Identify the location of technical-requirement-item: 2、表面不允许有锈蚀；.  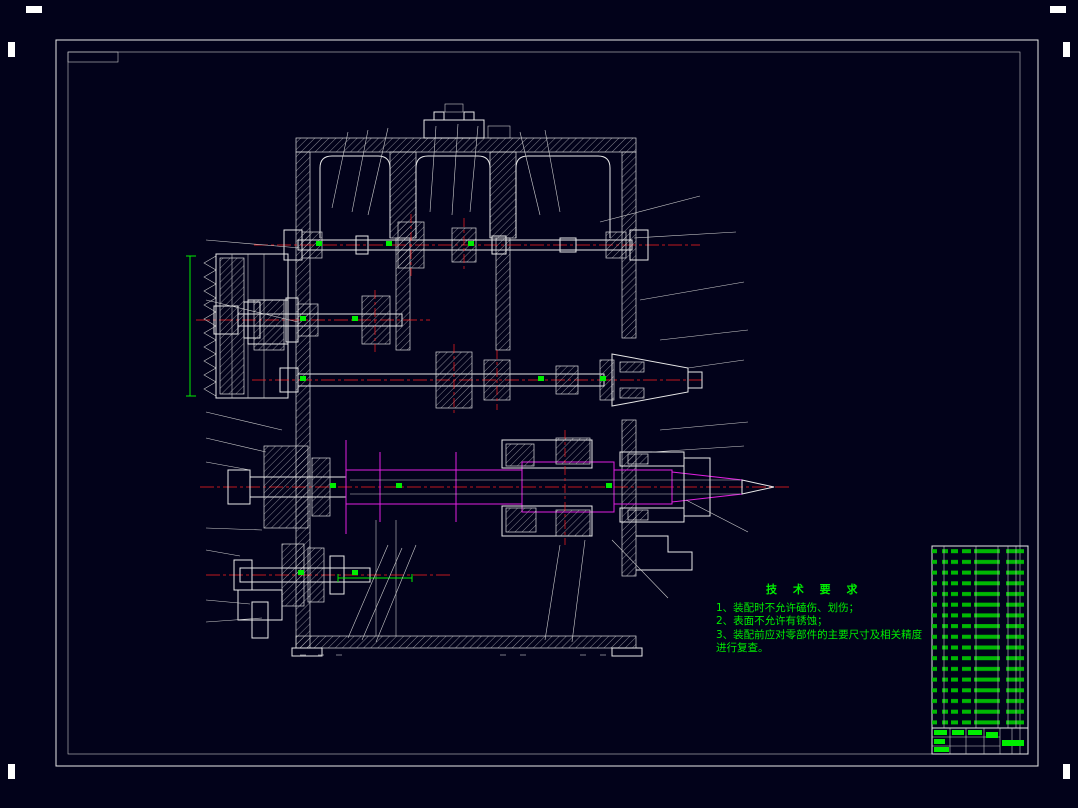
(772, 621).